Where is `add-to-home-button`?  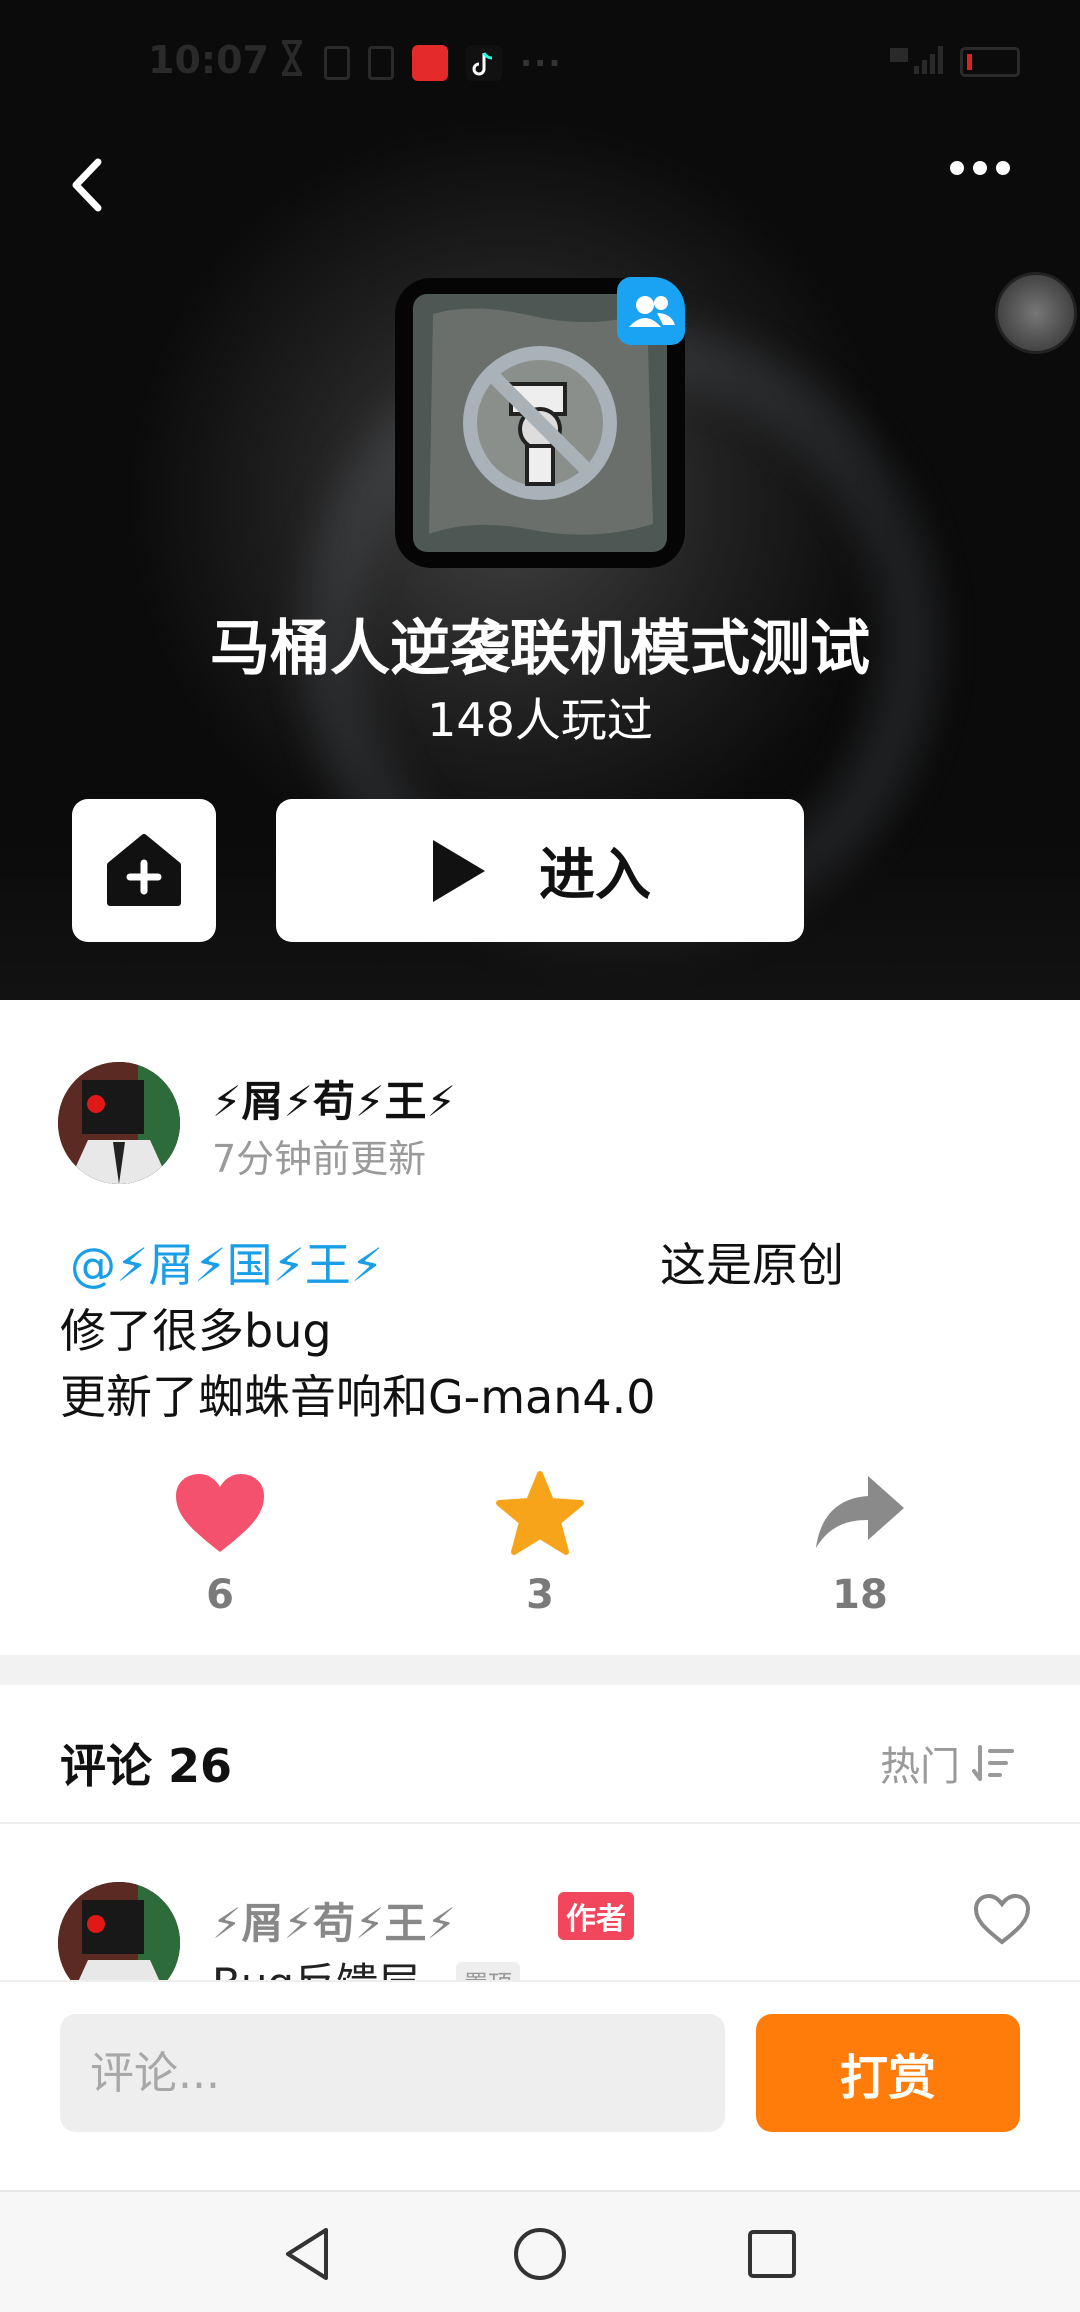 add-to-home-button is located at coordinates (144, 870).